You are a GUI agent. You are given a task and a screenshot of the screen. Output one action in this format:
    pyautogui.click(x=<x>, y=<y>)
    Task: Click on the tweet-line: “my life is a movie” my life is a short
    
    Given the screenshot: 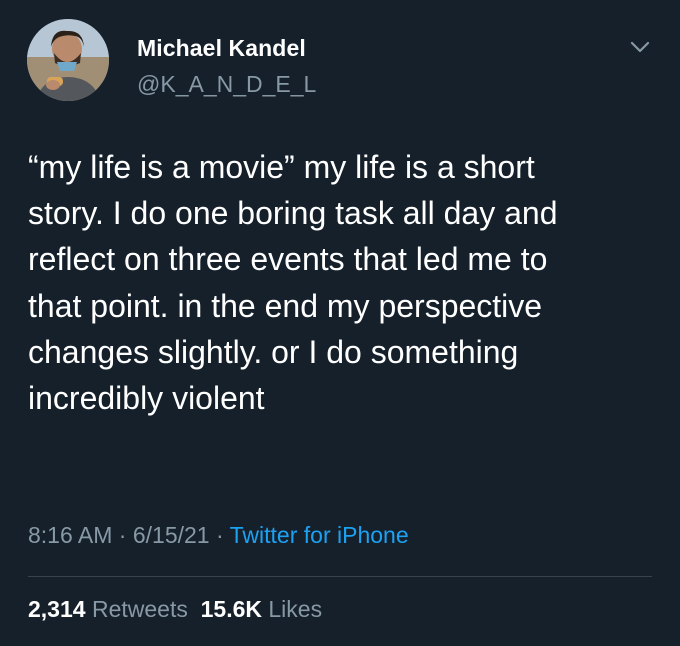 What is the action you would take?
    pyautogui.click(x=281, y=167)
    